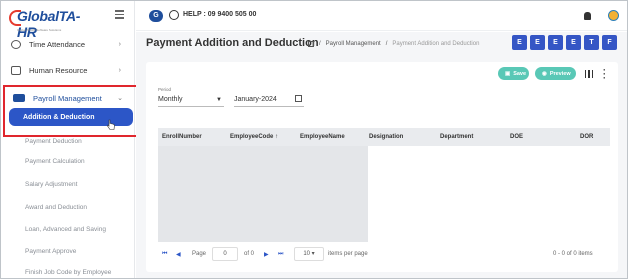  I want to click on column-designation: Designation, so click(386, 137).